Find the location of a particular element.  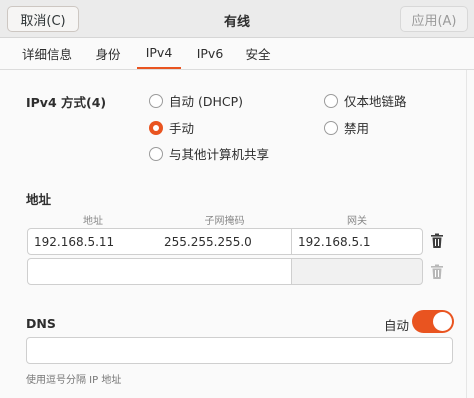

column-header-gateway: 网关 is located at coordinates (357, 221).